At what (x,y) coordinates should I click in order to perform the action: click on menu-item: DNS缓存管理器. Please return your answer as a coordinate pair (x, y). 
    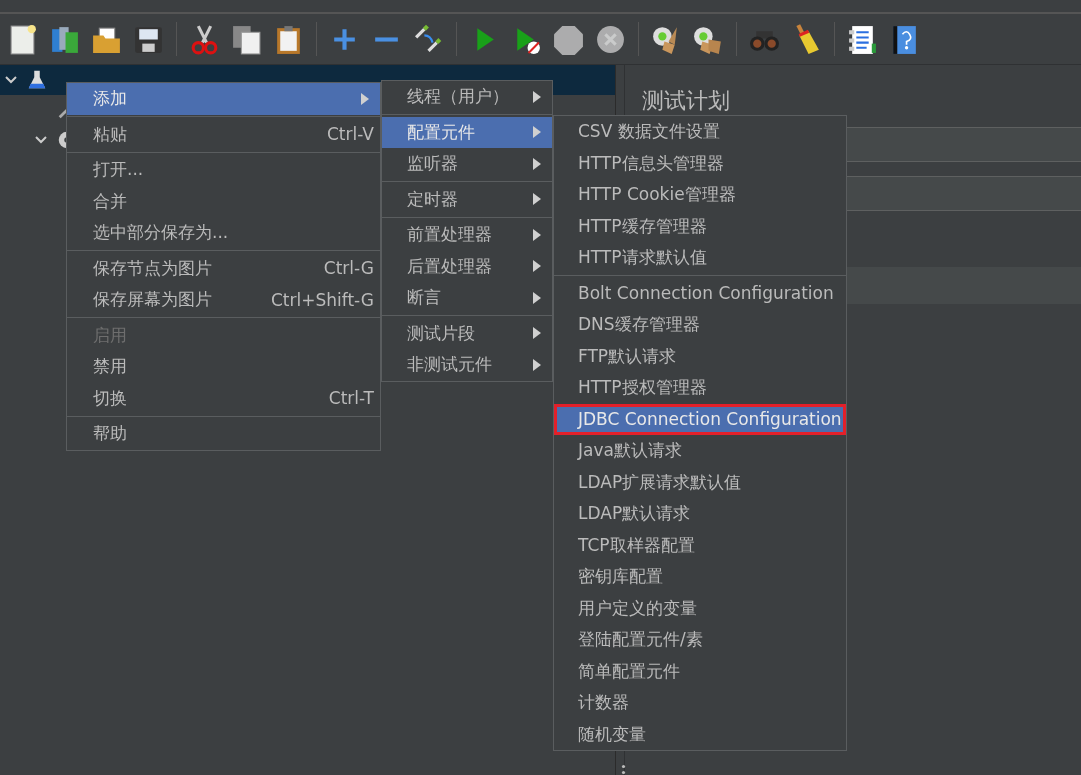
    Looking at the image, I should click on (700, 325).